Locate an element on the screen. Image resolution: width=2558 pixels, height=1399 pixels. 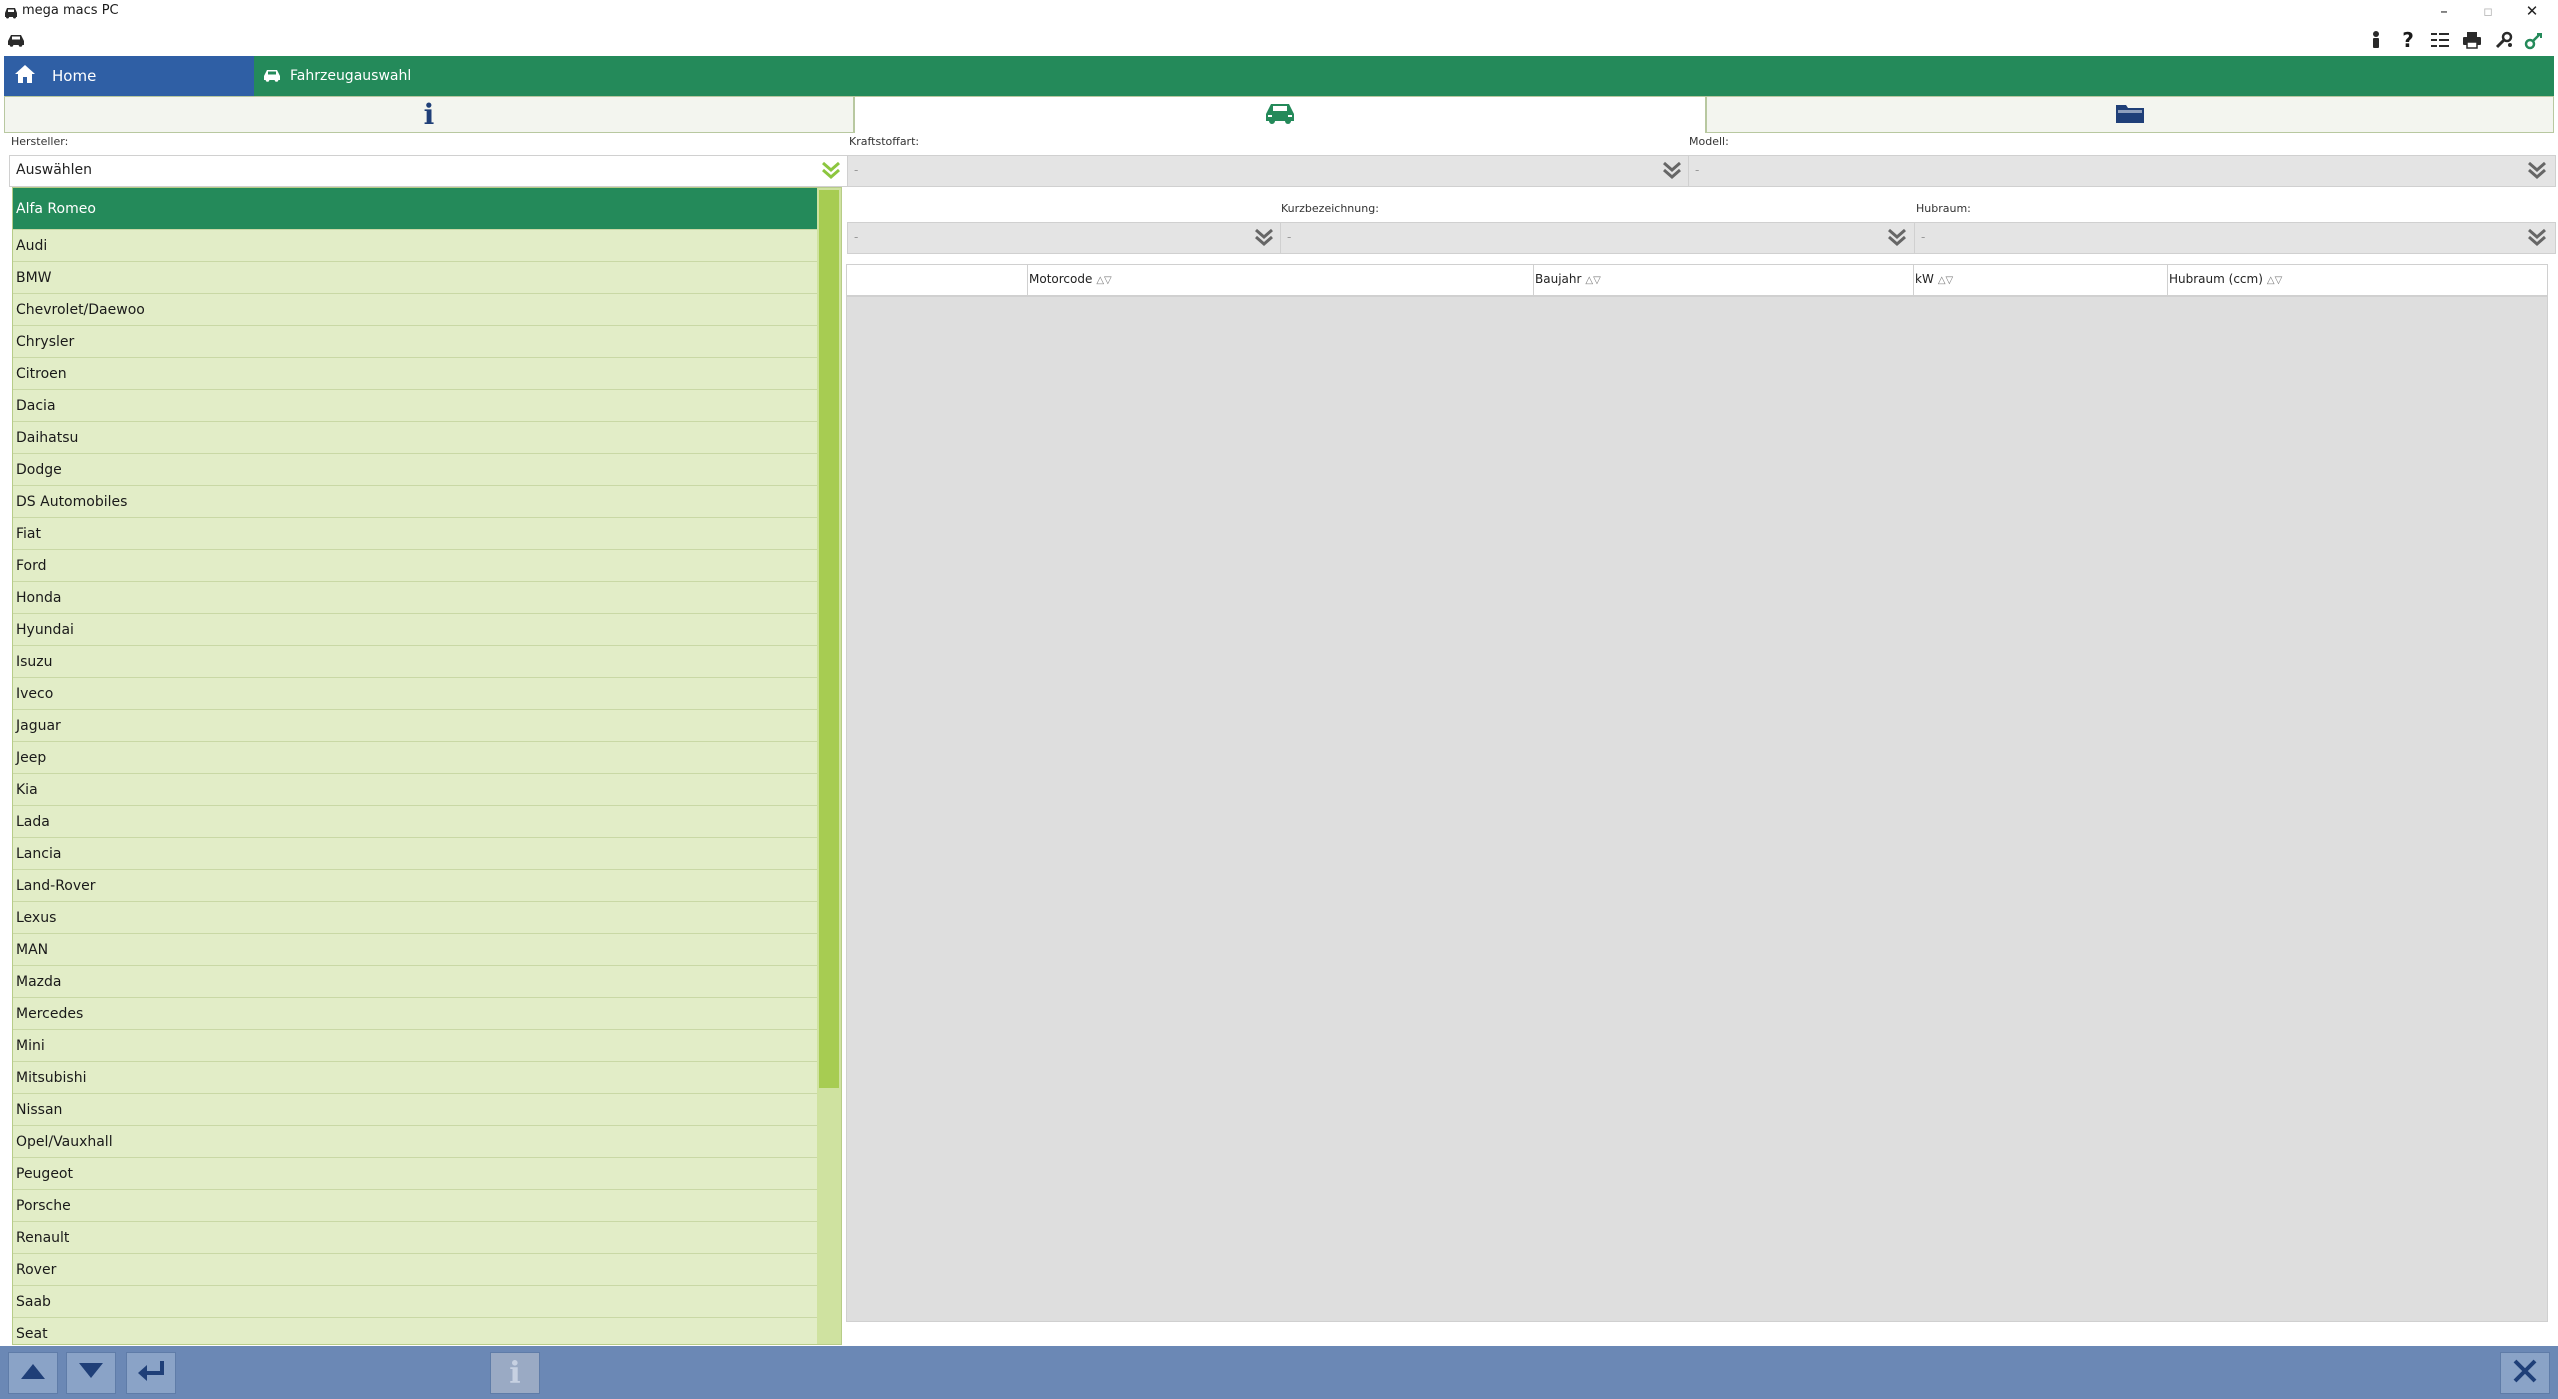
list-item: Peugeot is located at coordinates (415, 1174).